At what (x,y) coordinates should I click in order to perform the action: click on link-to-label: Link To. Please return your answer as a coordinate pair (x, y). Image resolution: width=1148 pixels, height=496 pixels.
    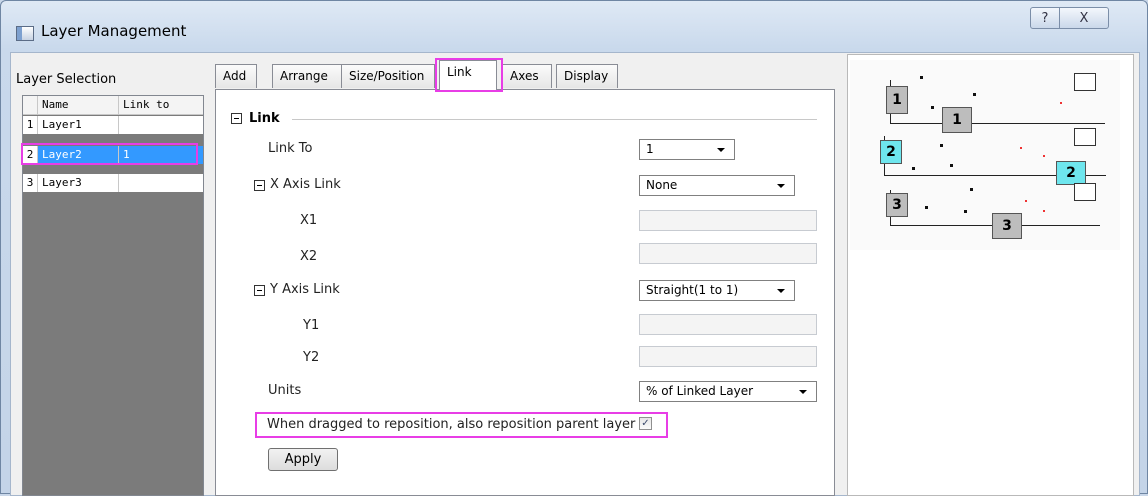
    Looking at the image, I should click on (290, 148).